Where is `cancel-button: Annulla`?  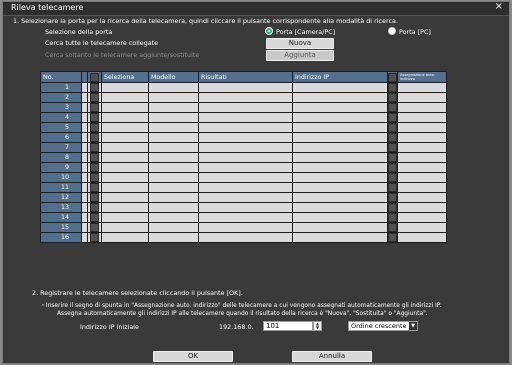 cancel-button: Annulla is located at coordinates (332, 356).